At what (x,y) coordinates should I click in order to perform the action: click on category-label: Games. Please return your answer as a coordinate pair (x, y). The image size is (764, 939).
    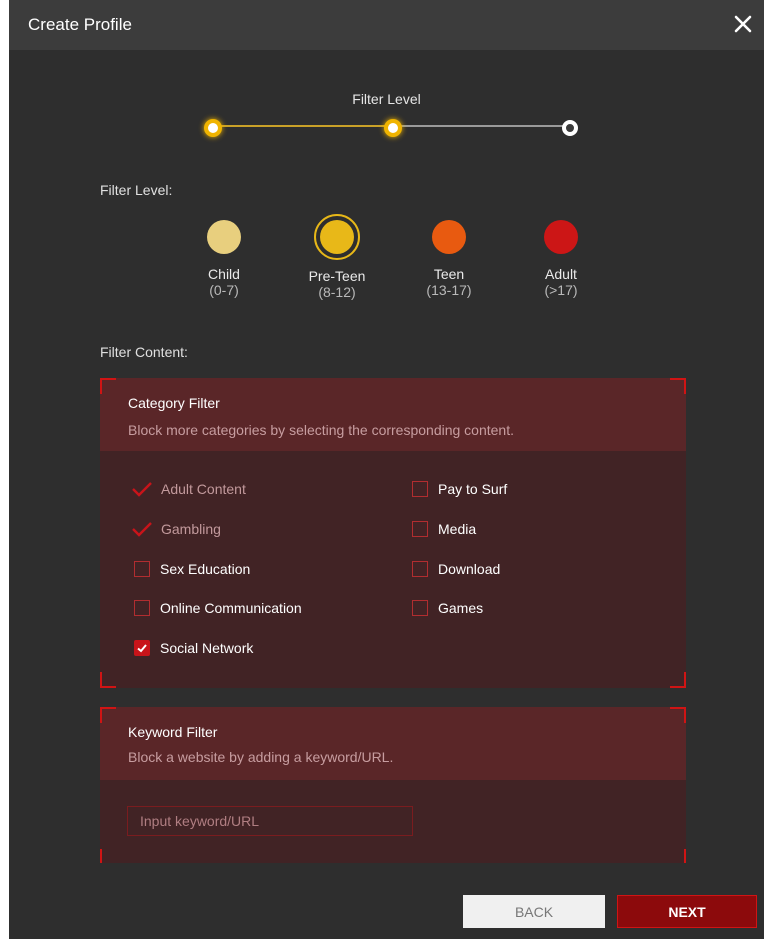
    Looking at the image, I should click on (461, 608).